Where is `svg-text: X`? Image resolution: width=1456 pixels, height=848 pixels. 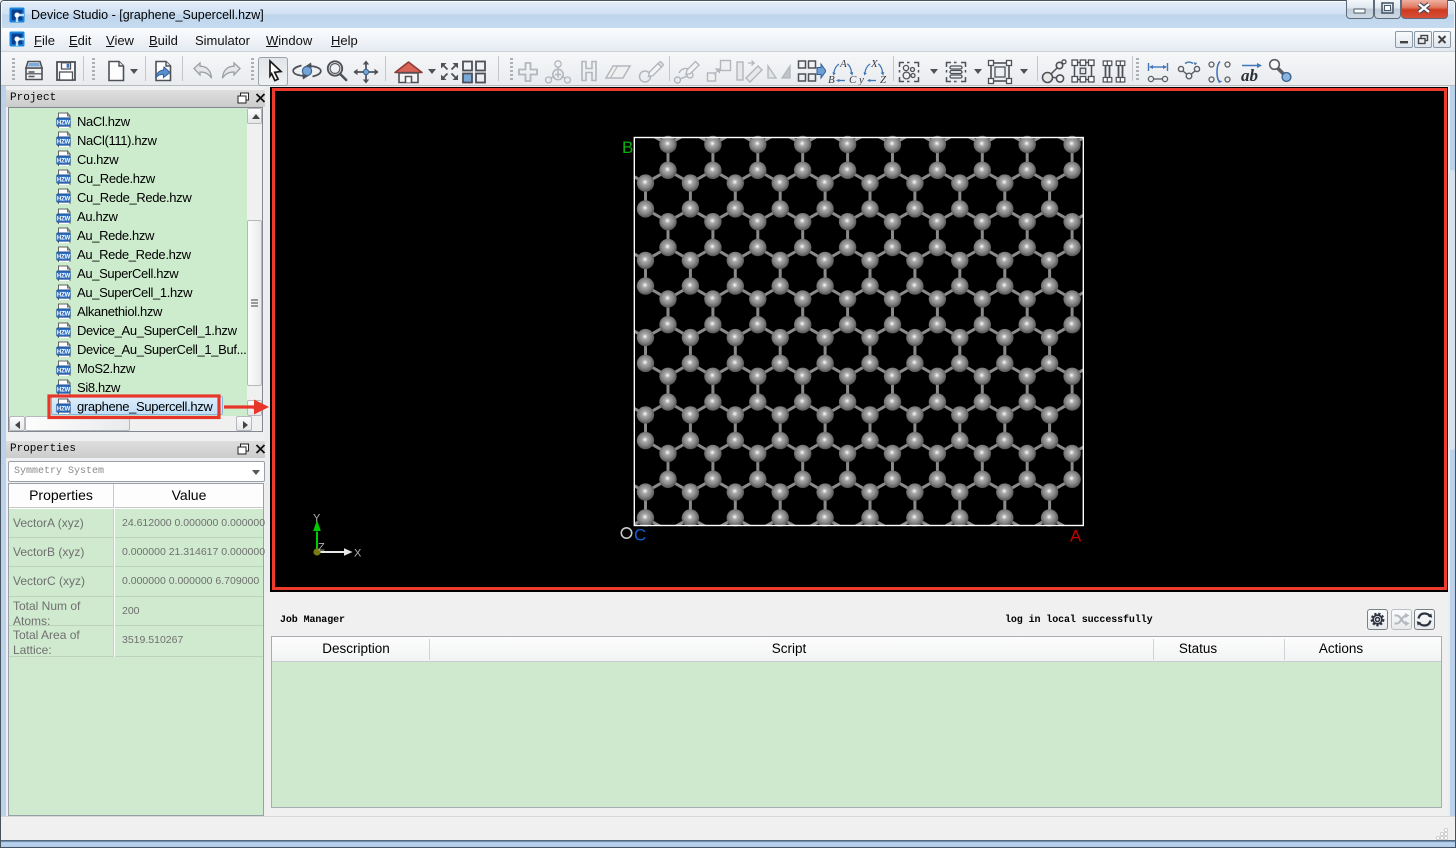 svg-text: X is located at coordinates (874, 64).